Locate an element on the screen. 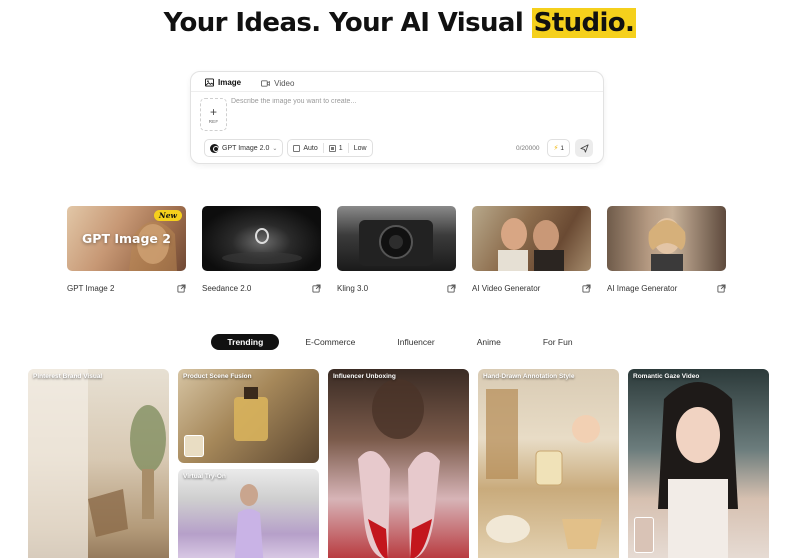 This screenshot has height=558, width=800. page-title: Your Ideas. Your AI Visual Studio. is located at coordinates (400, 23).